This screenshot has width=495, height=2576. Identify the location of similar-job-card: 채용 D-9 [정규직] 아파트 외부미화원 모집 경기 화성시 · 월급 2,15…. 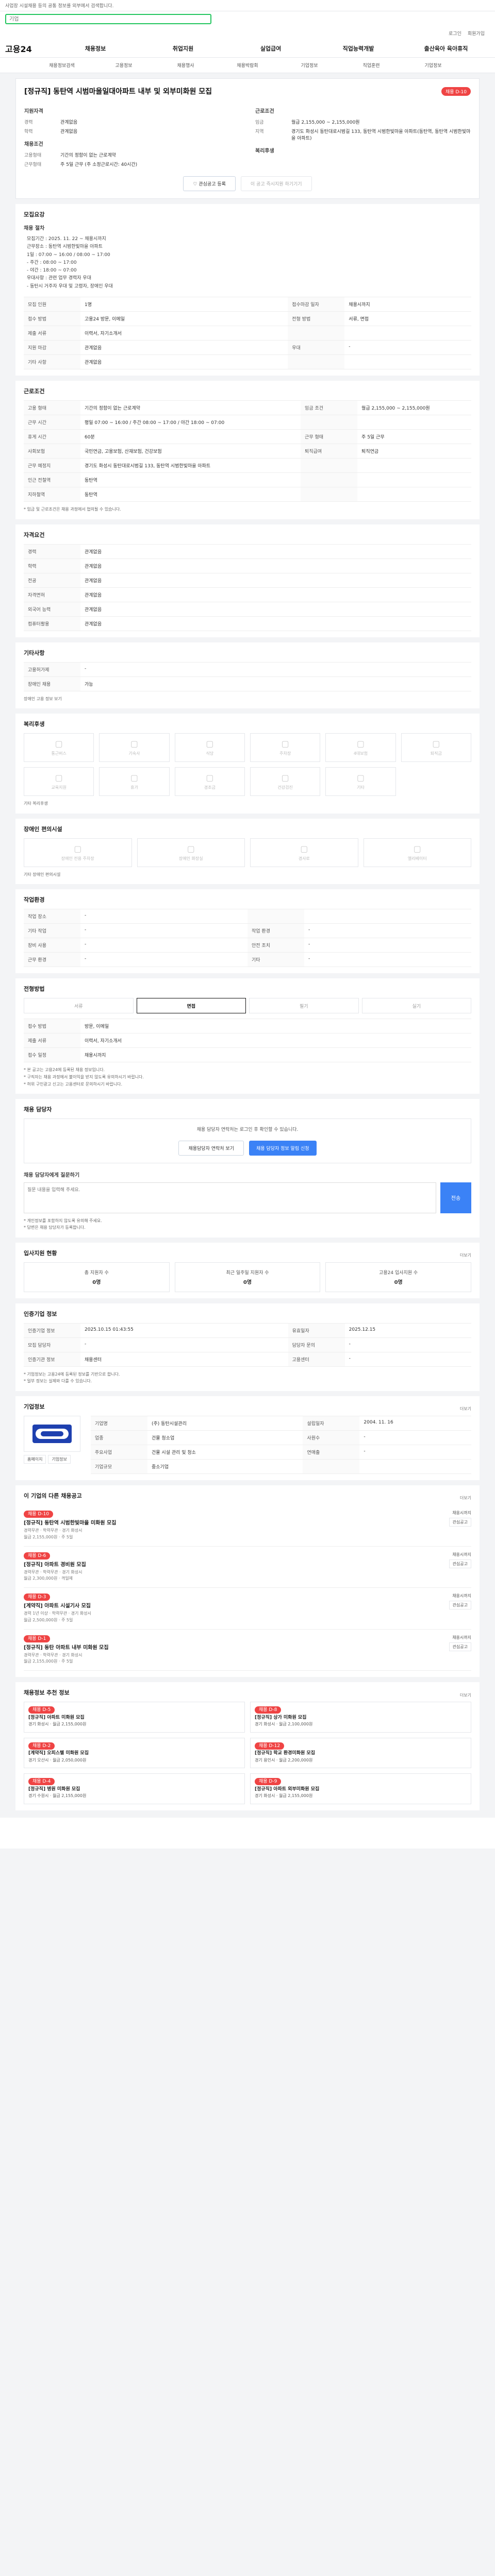
(360, 1789).